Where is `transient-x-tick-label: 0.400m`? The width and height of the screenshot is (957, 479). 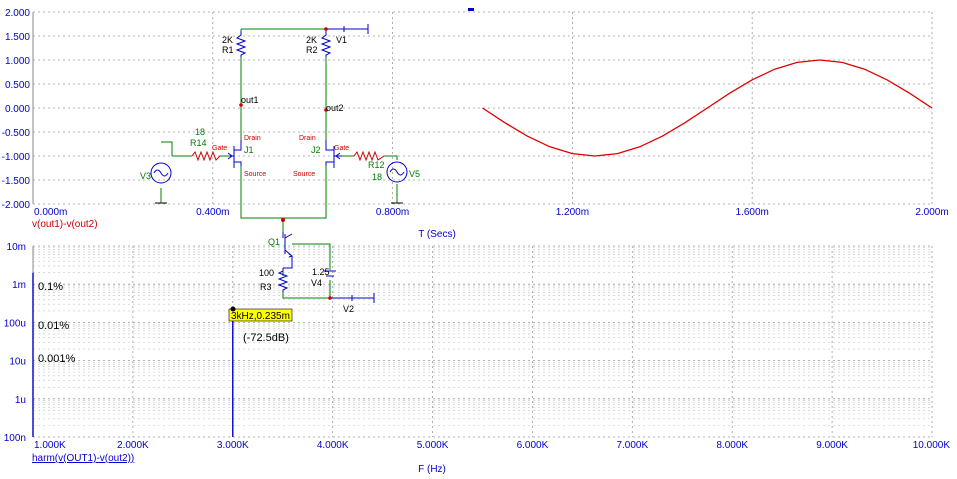 transient-x-tick-label: 0.400m is located at coordinates (212, 212).